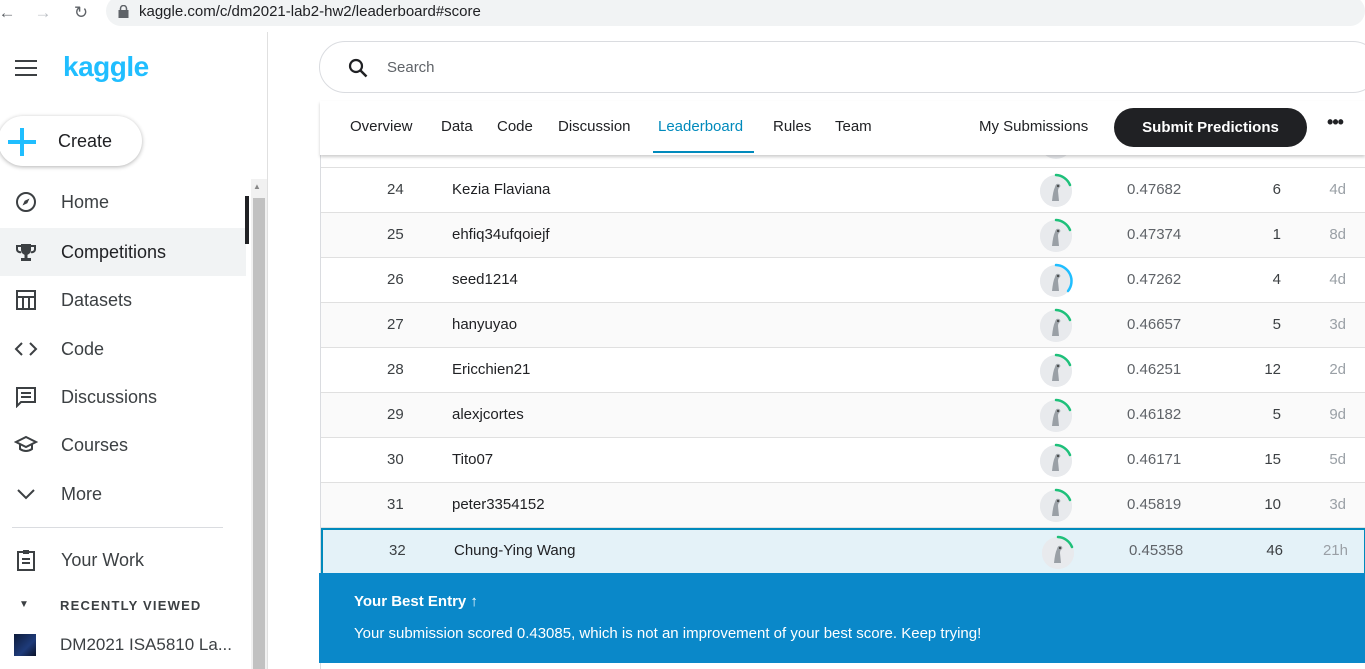 The height and width of the screenshot is (669, 1365). What do you see at coordinates (257, 186) in the screenshot?
I see `scroll-up-icon: ▲` at bounding box center [257, 186].